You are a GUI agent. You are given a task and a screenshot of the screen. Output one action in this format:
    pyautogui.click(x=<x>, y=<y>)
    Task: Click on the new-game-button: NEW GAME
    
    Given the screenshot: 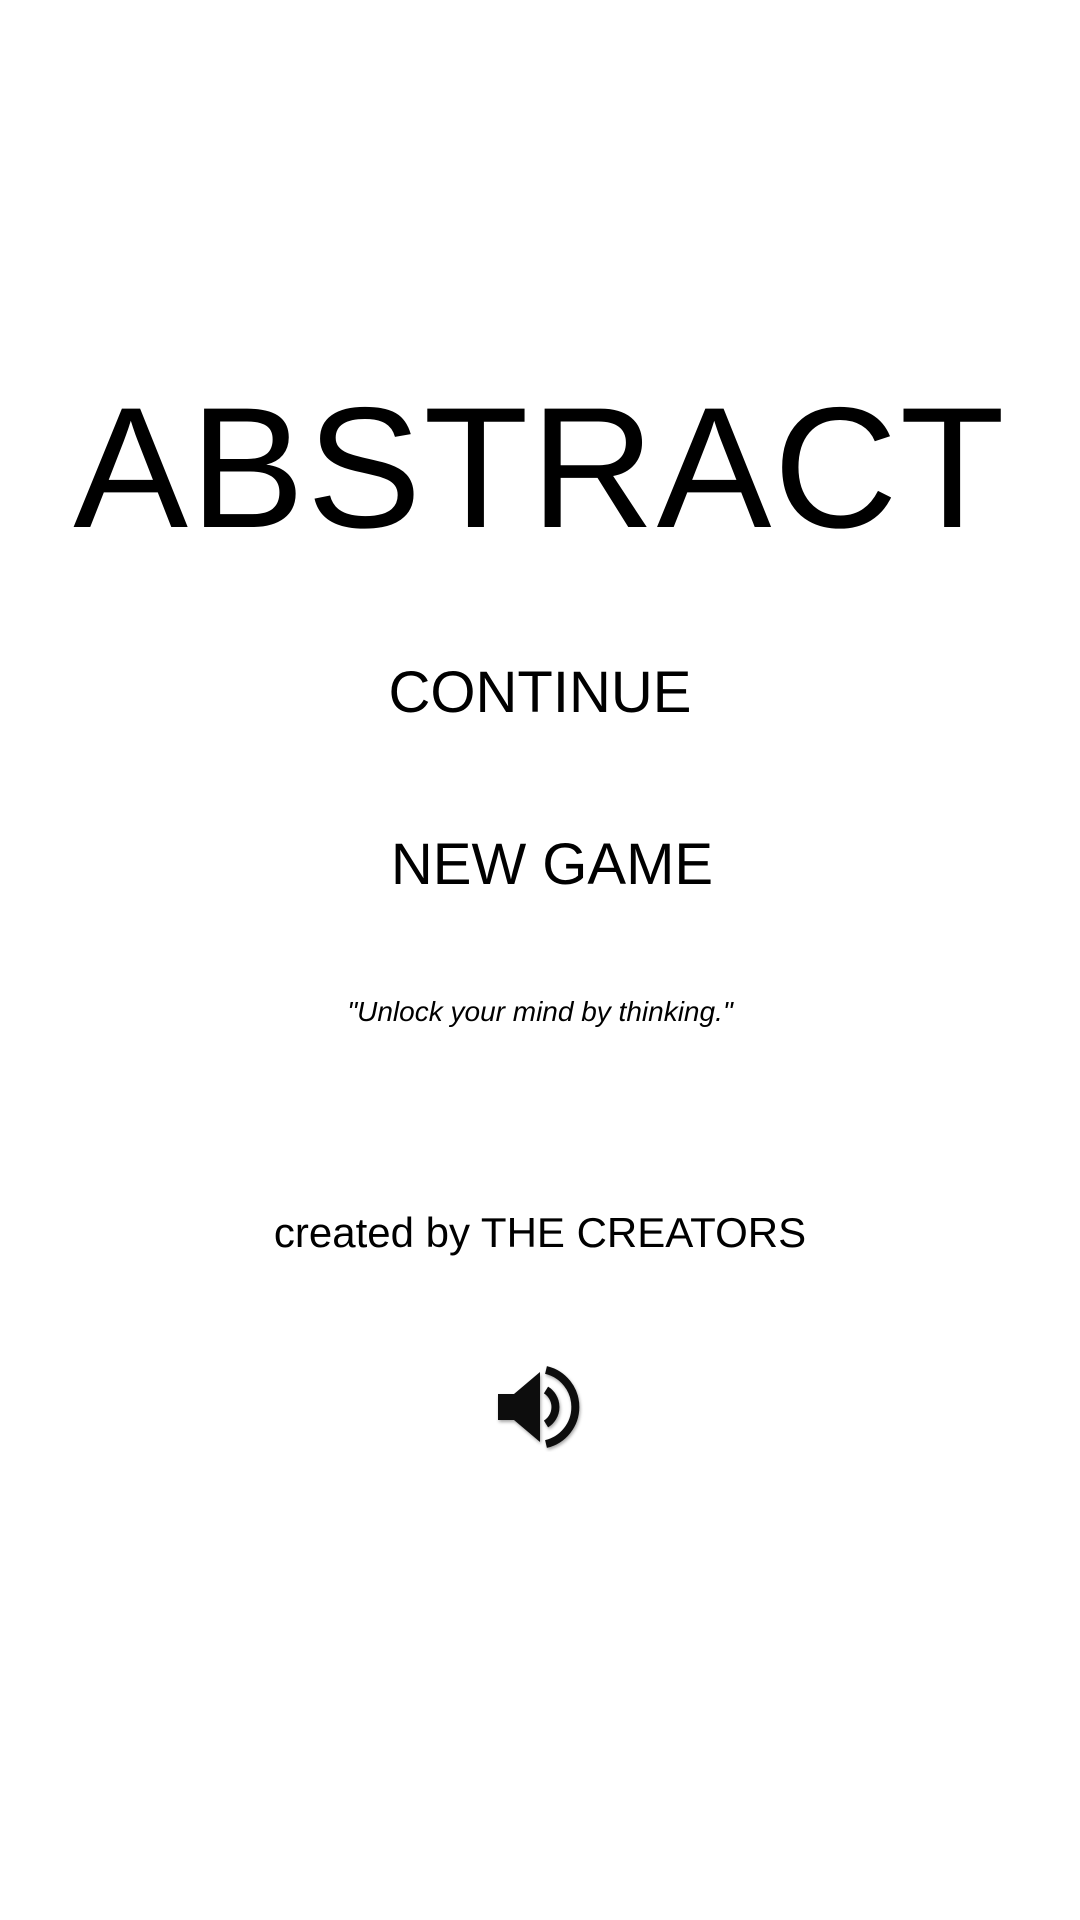 What is the action you would take?
    pyautogui.click(x=546, y=865)
    